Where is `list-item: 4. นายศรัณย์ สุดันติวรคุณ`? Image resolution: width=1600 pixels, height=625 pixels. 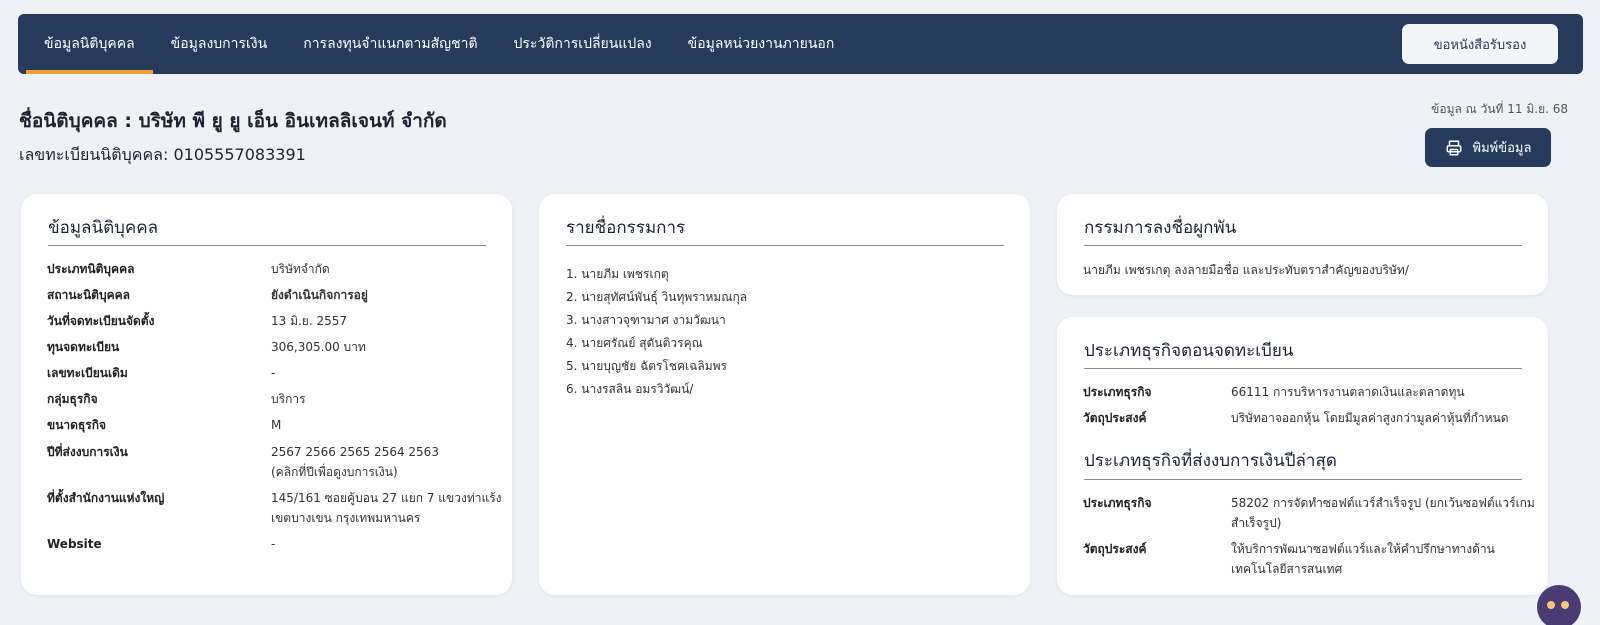 list-item: 4. นายศรัณย์ สุดันติวรคุณ is located at coordinates (634, 343).